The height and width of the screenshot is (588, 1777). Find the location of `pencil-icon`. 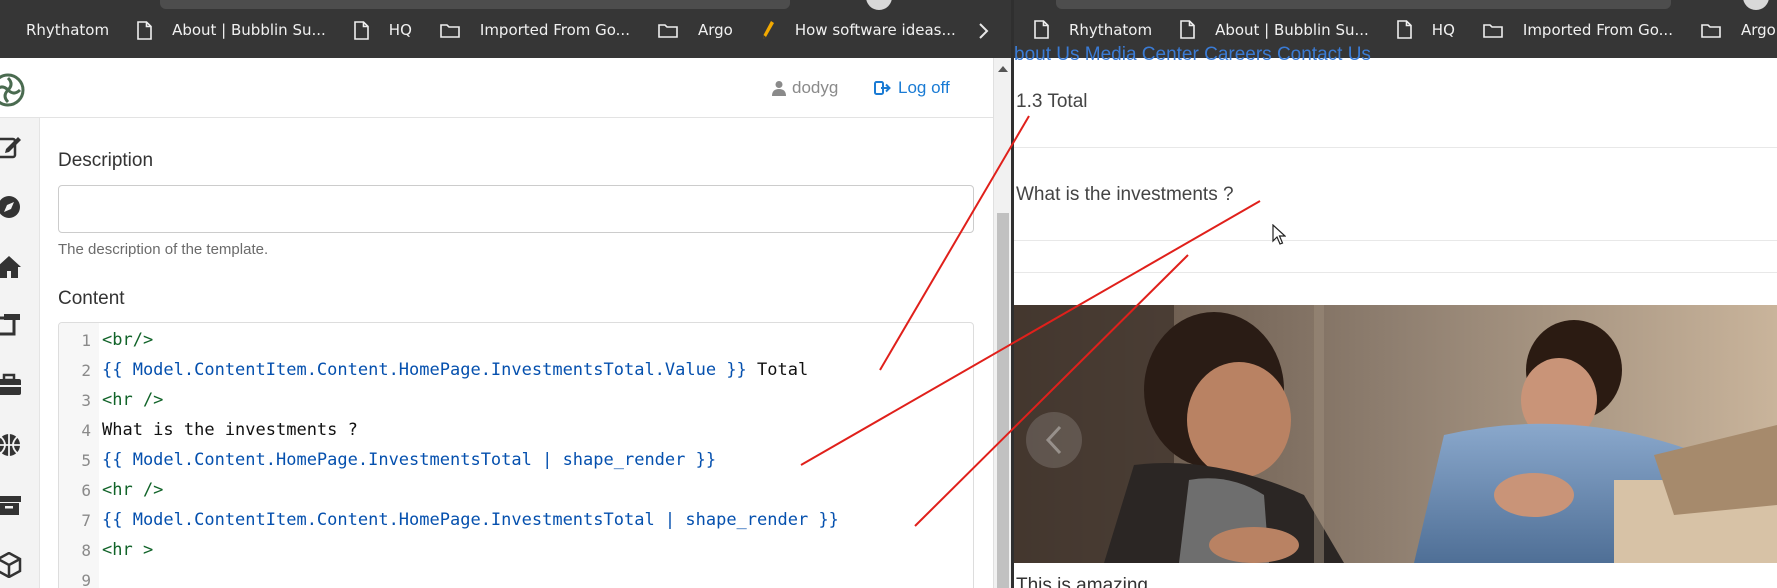

pencil-icon is located at coordinates (773, 30).